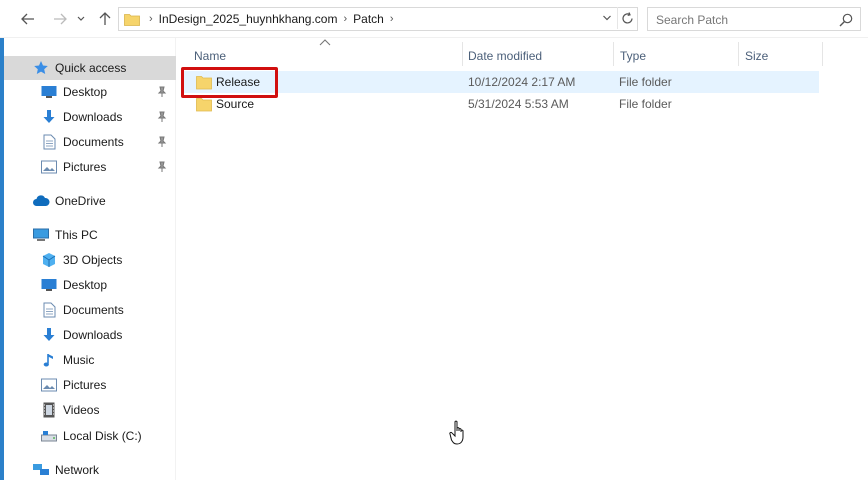 Image resolution: width=868 pixels, height=480 pixels. I want to click on back-button, so click(28, 19).